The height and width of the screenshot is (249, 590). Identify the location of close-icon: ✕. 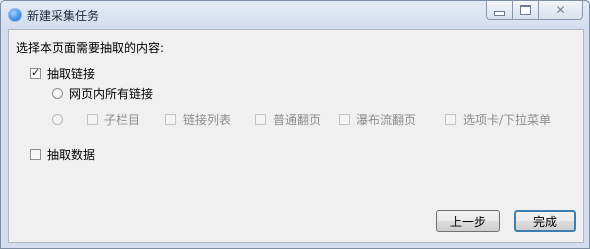
(560, 10).